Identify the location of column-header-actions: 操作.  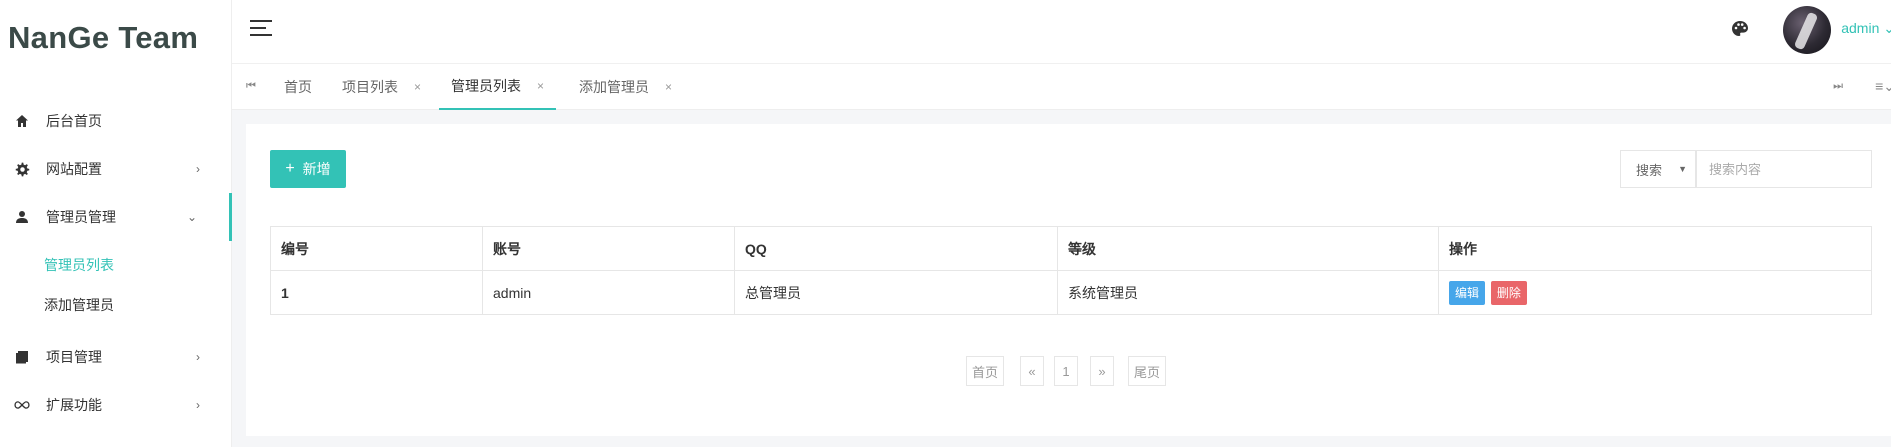
(1655, 248).